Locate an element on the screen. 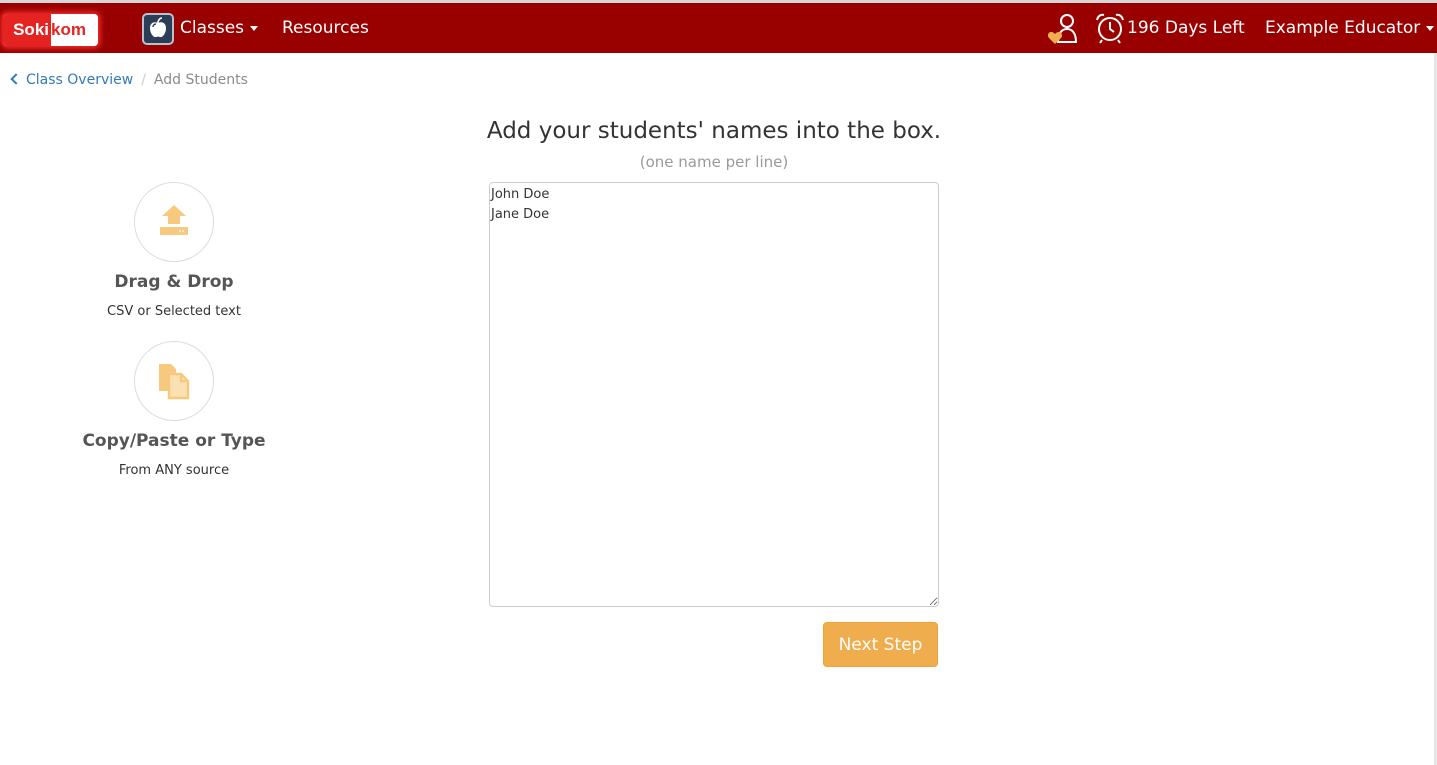 The height and width of the screenshot is (765, 1437). sokikom-logo: Soki kom is located at coordinates (50, 30).